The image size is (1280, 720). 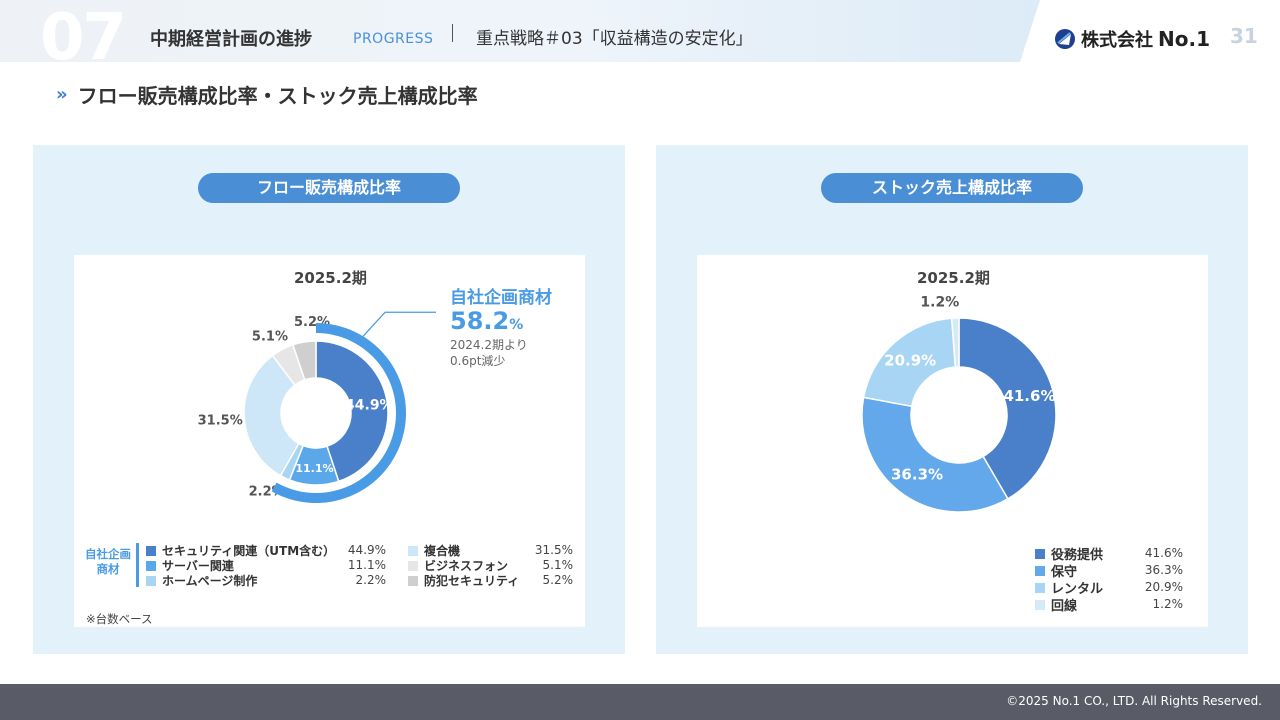 I want to click on company-logo: 株式会社 No.1, so click(x=1132, y=39).